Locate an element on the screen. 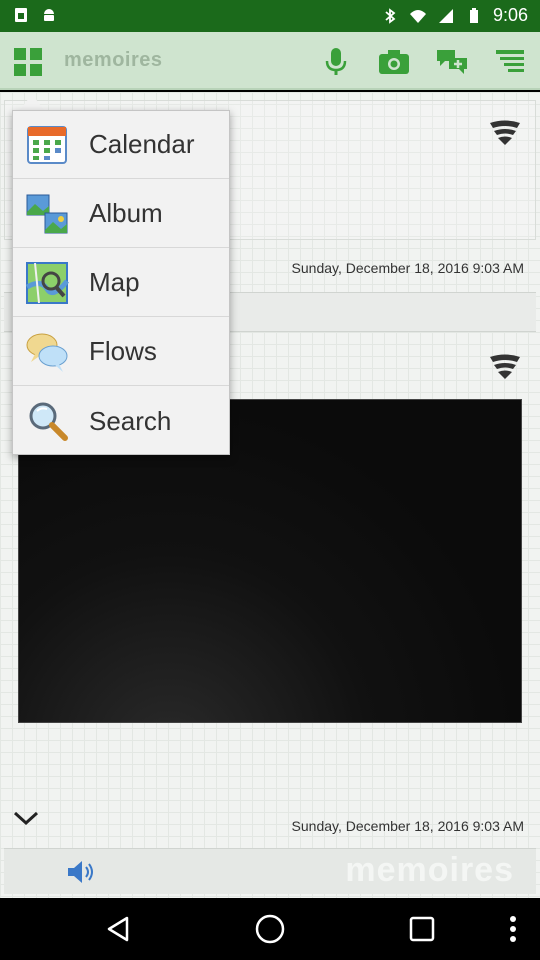  watermark-text: memoires is located at coordinates (429, 870).